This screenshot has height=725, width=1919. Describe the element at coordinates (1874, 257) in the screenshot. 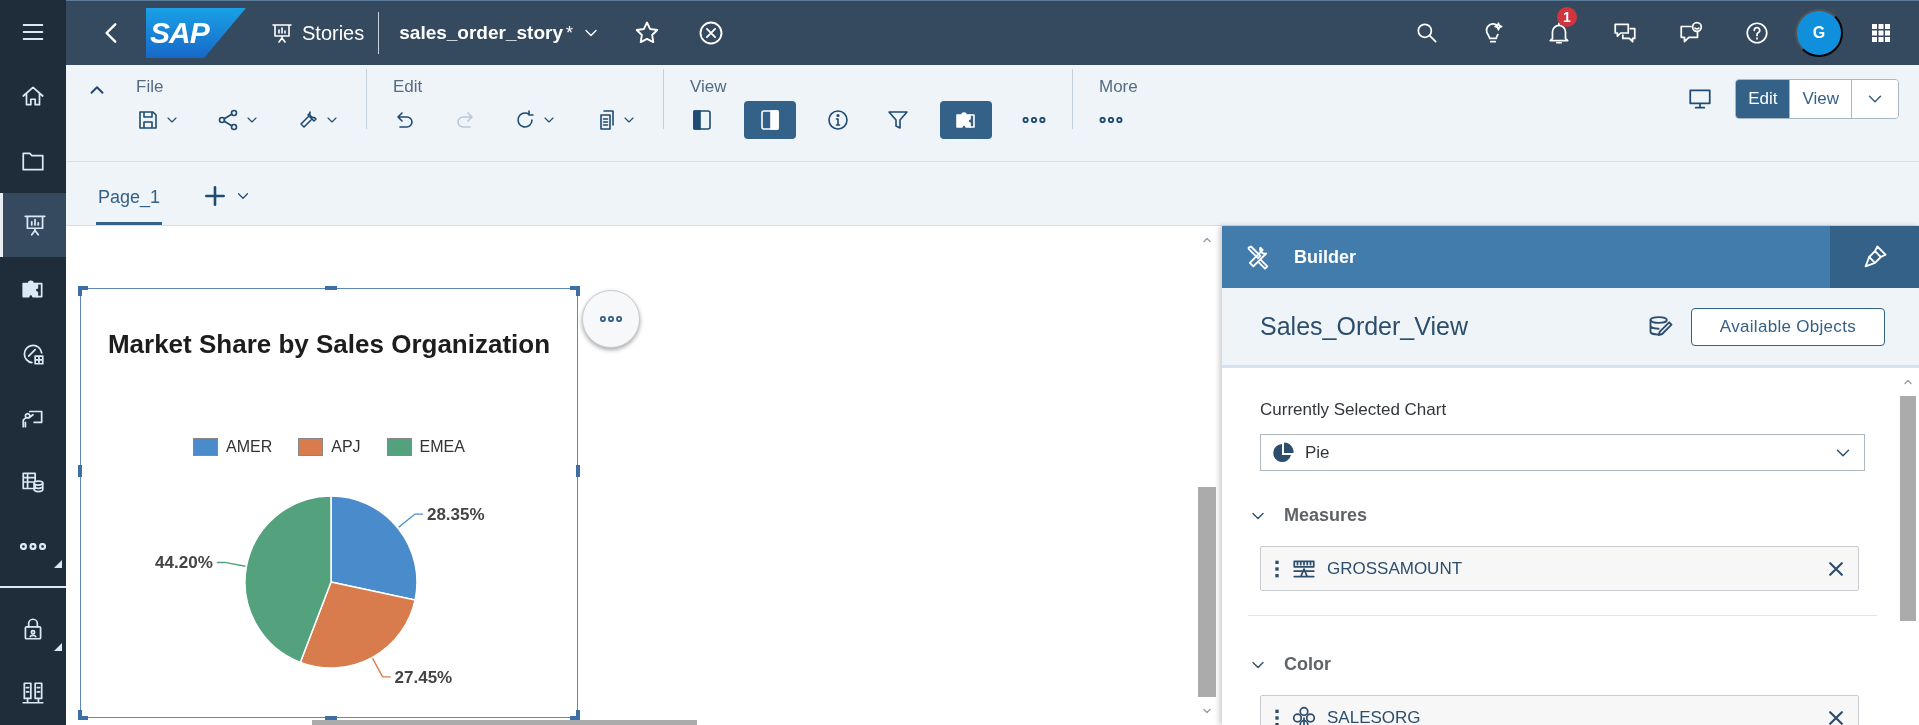

I see `styling-tab` at that location.